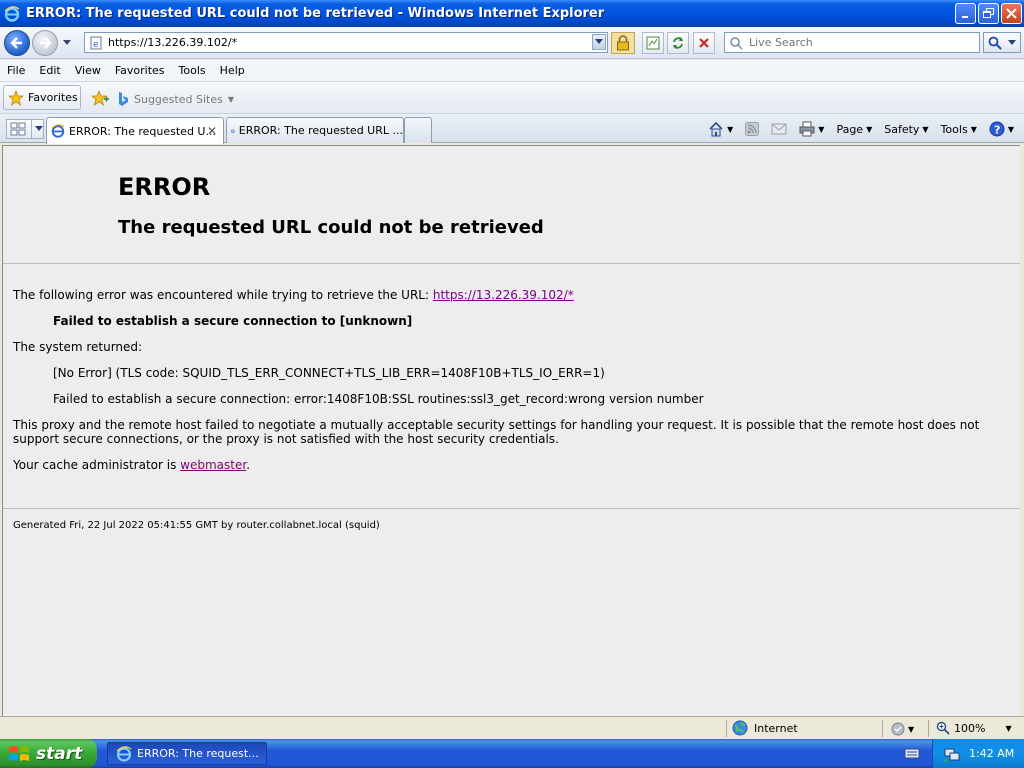 The width and height of the screenshot is (1024, 768). I want to click on favorites-bar: Favorites Suggested Sites ▼, so click(512, 98).